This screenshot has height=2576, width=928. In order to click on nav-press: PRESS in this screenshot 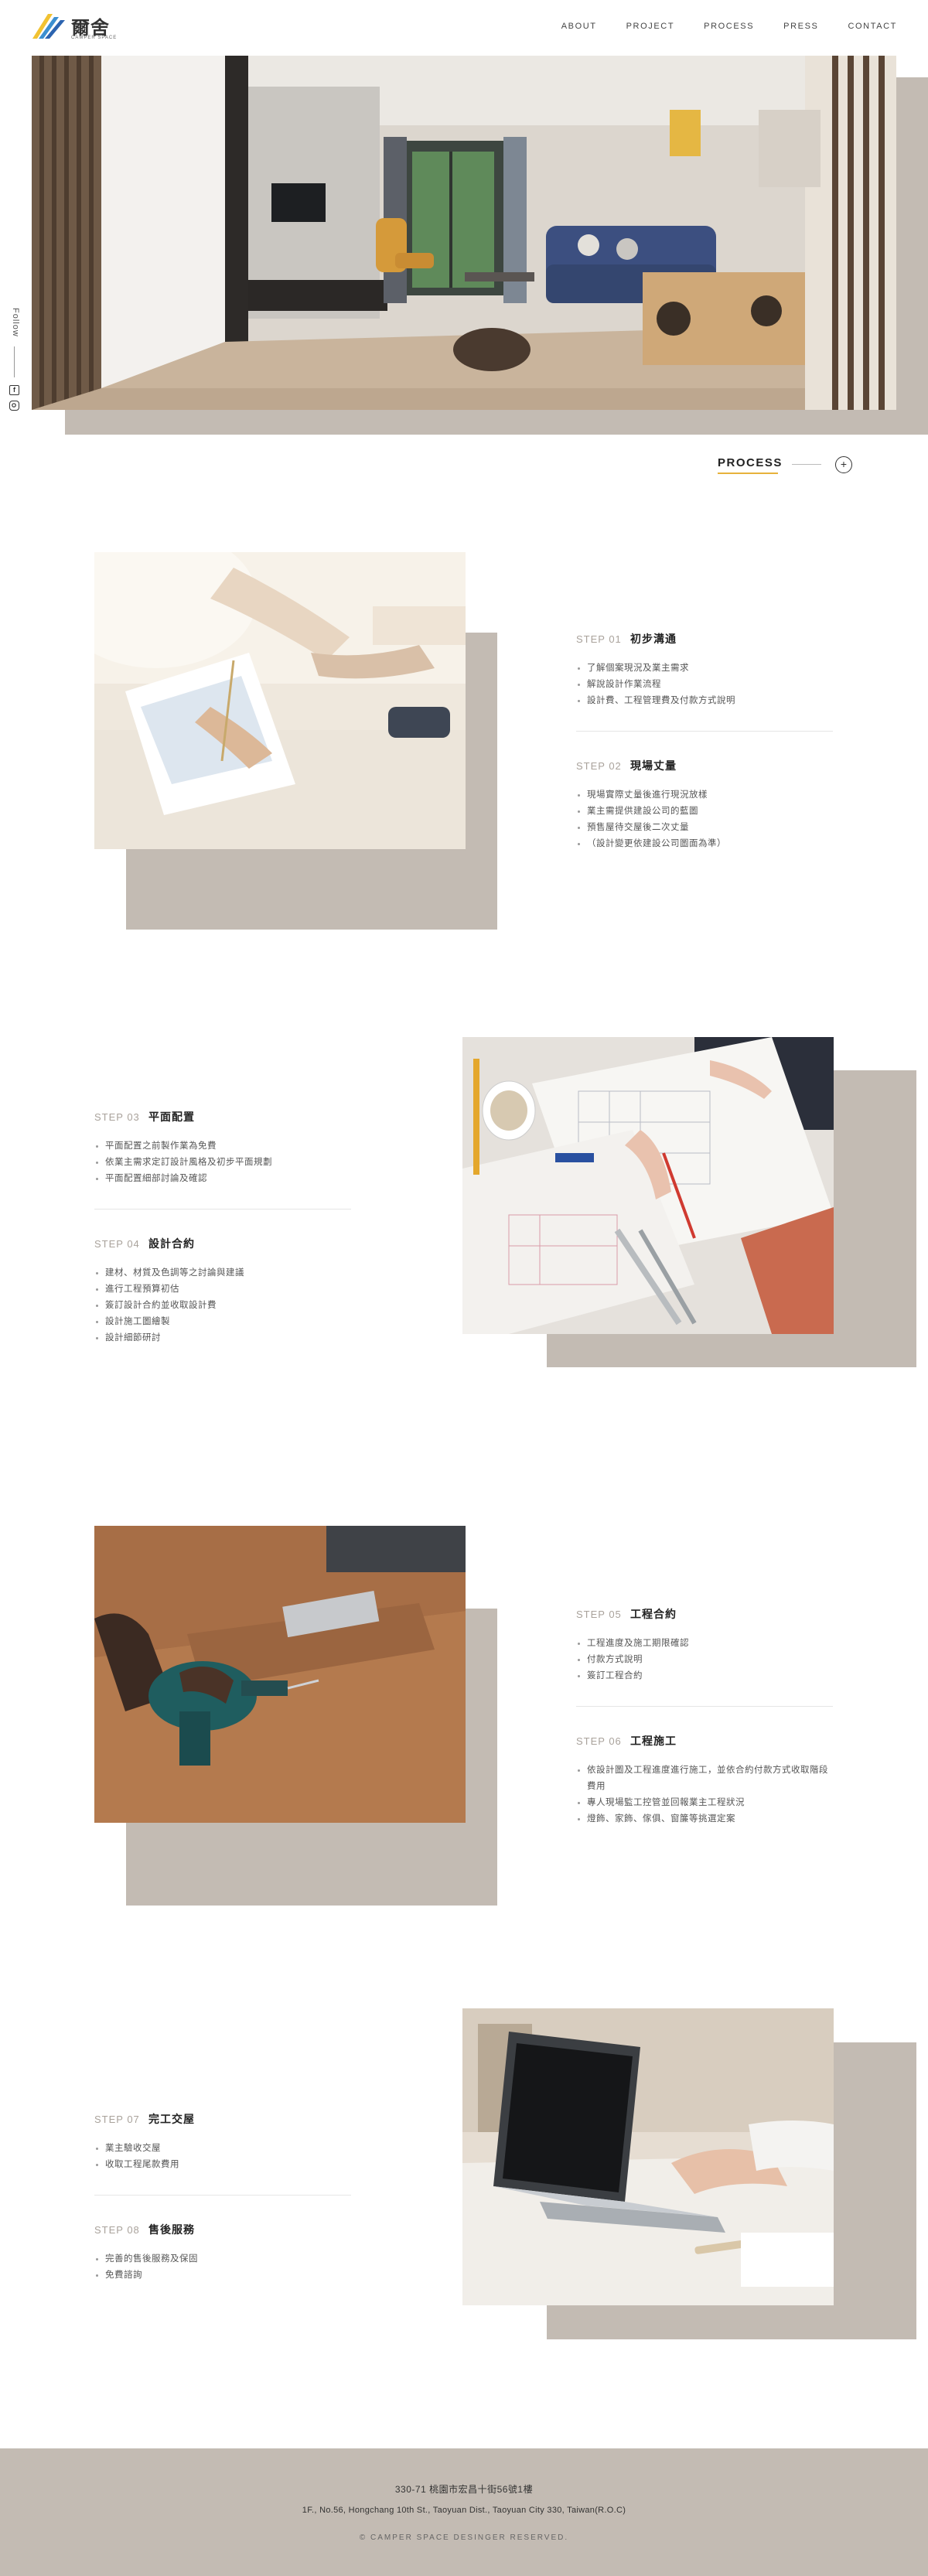, I will do `click(800, 27)`.